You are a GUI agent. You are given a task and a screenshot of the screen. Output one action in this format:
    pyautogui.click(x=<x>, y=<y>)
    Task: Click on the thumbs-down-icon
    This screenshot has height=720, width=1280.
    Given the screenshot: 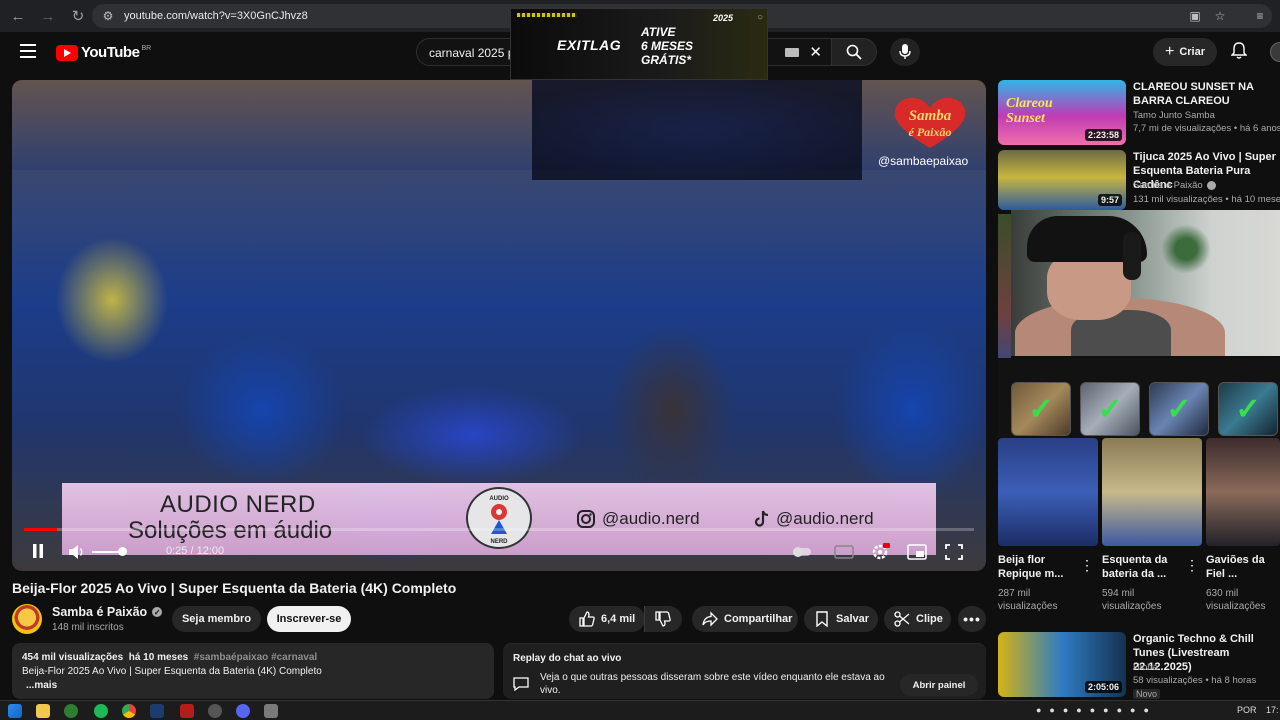 What is the action you would take?
    pyautogui.click(x=663, y=619)
    